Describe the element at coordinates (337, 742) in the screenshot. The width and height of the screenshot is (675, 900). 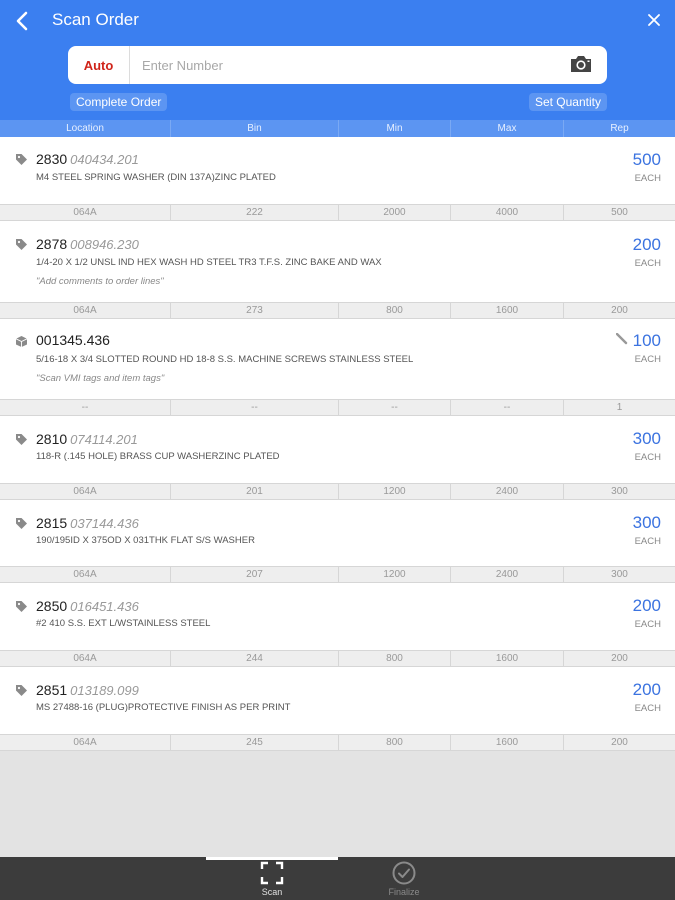
I see `item-detail-row: 064A 245 800 1600 200` at that location.